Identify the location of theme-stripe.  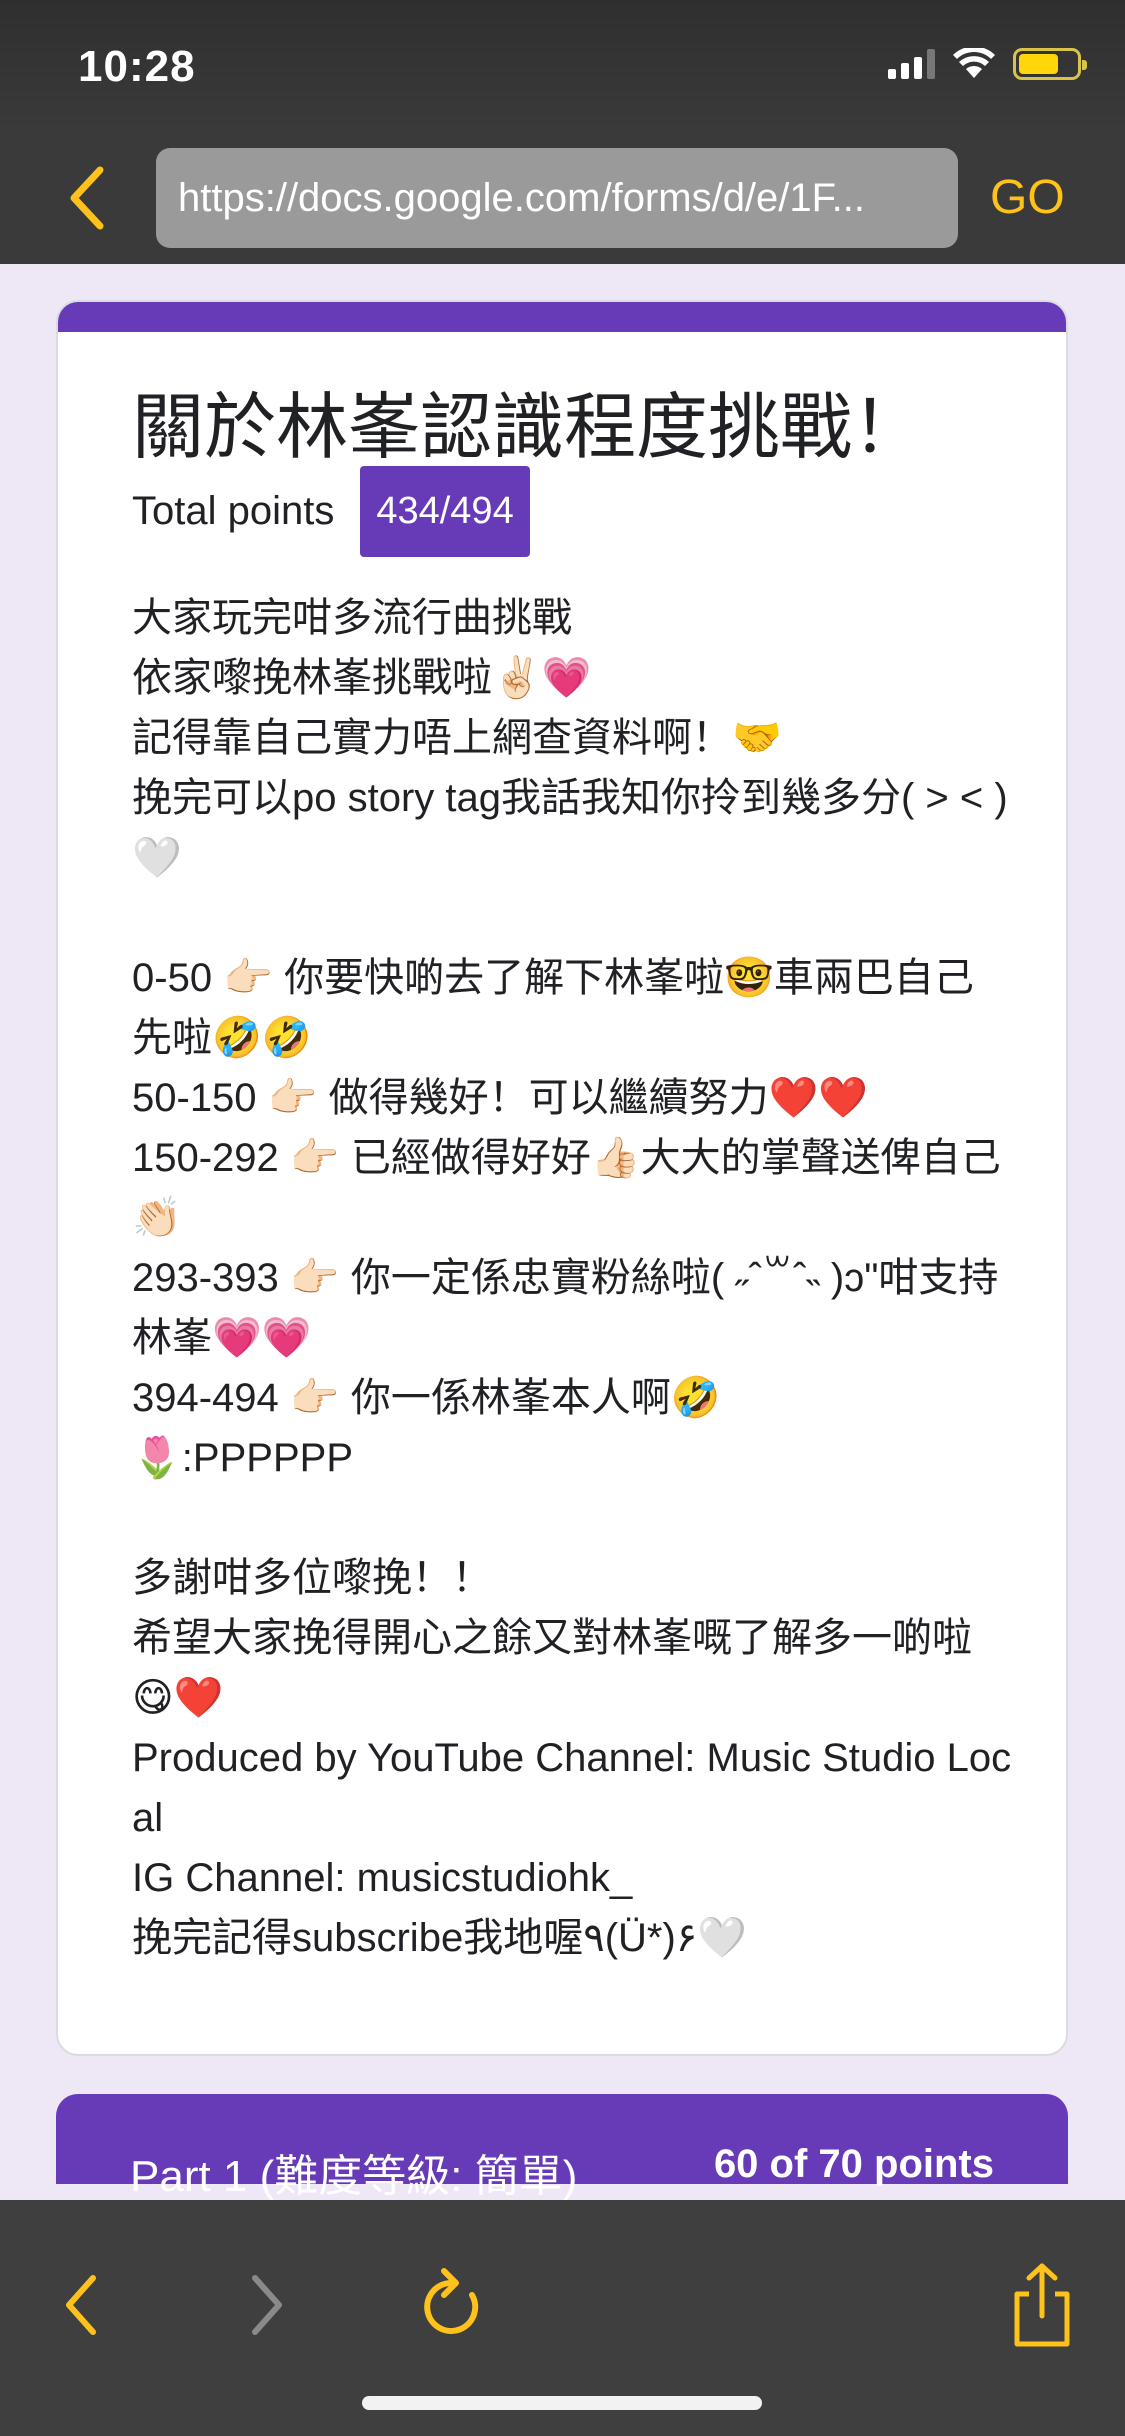
(562, 317).